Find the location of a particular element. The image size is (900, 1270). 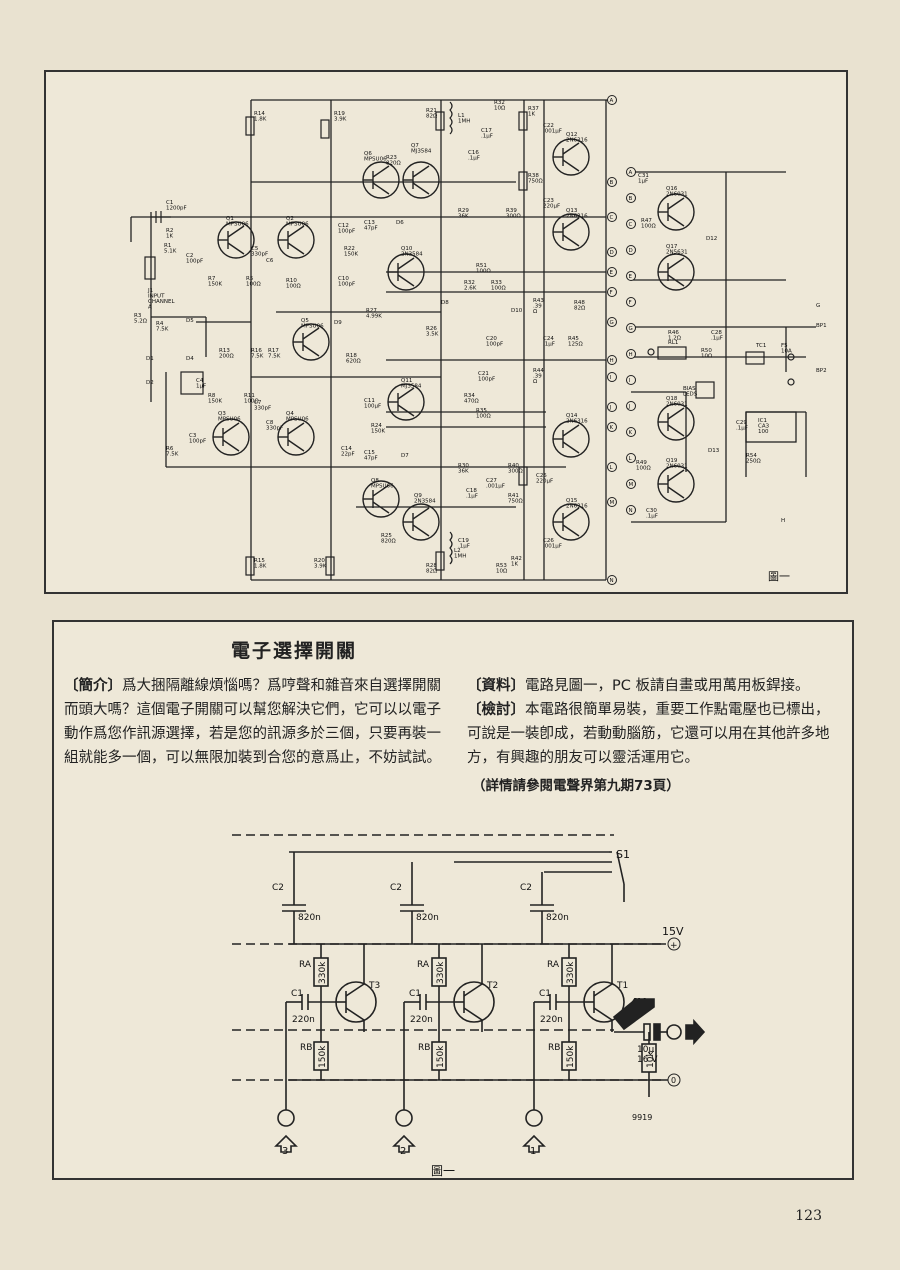

label-g_out: G is located at coordinates (818, 306).